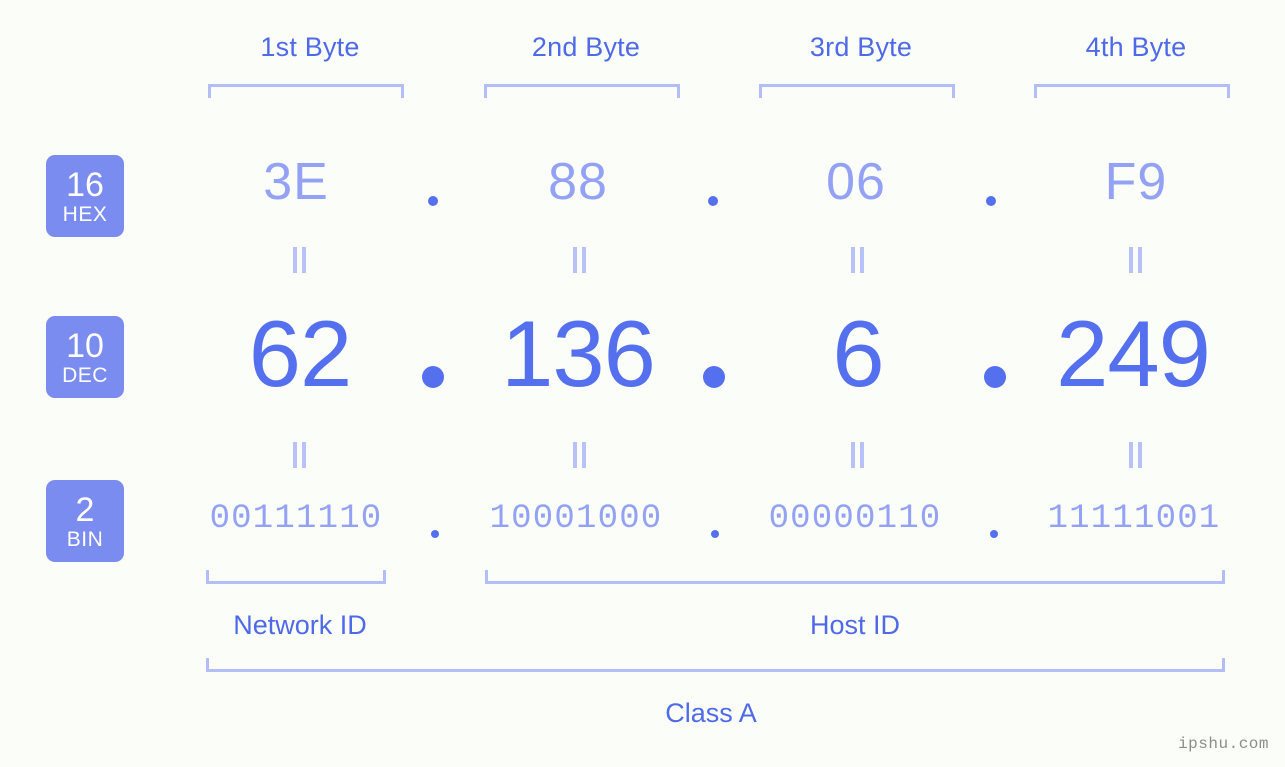  I want to click on base-badge-dec-number: 10, so click(85, 345).